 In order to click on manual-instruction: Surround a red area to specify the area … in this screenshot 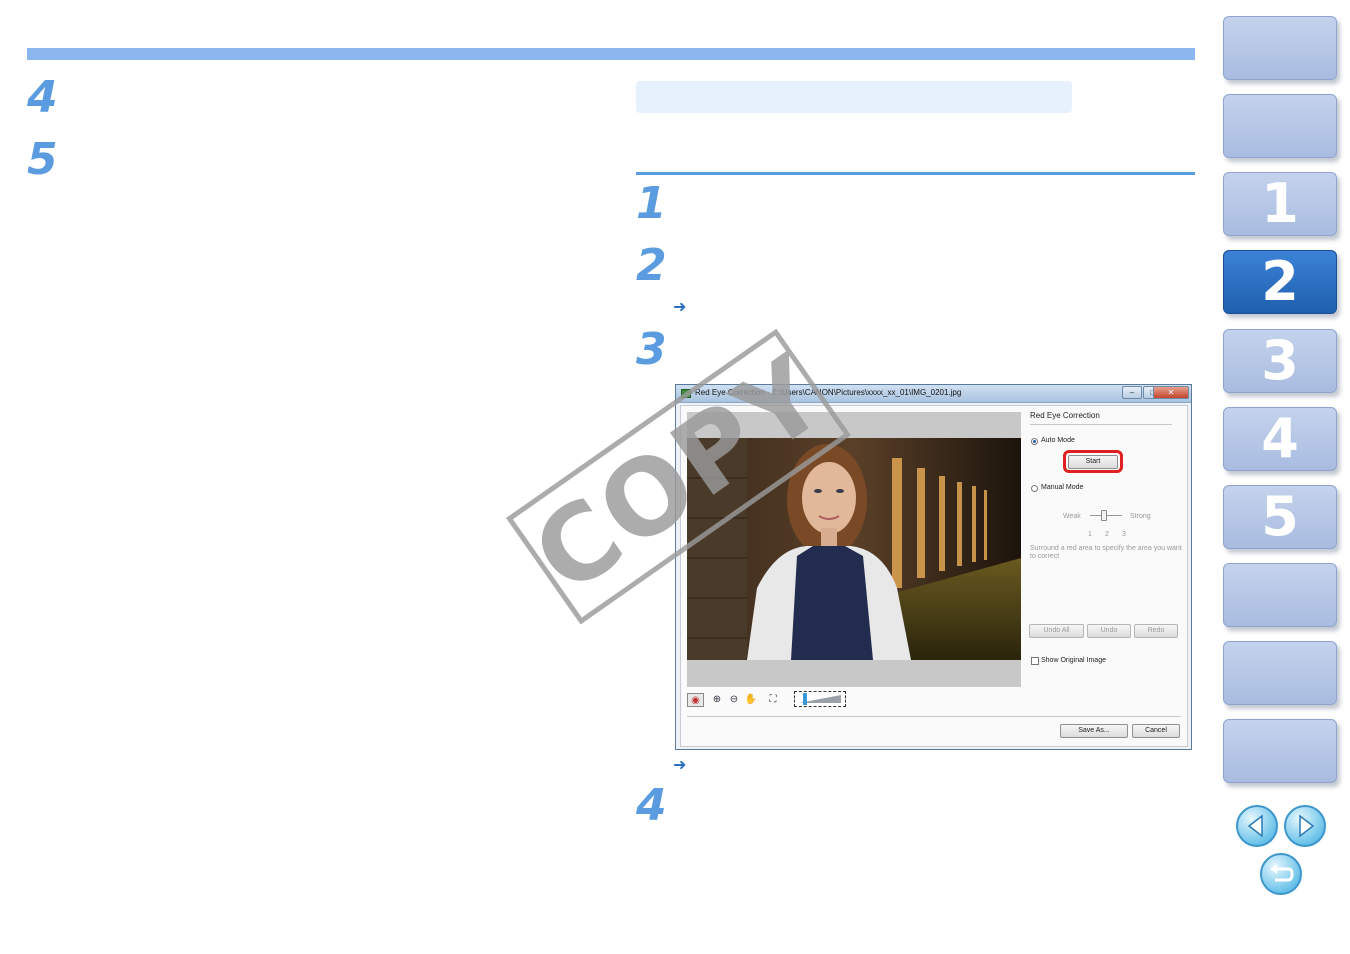, I will do `click(1106, 552)`.